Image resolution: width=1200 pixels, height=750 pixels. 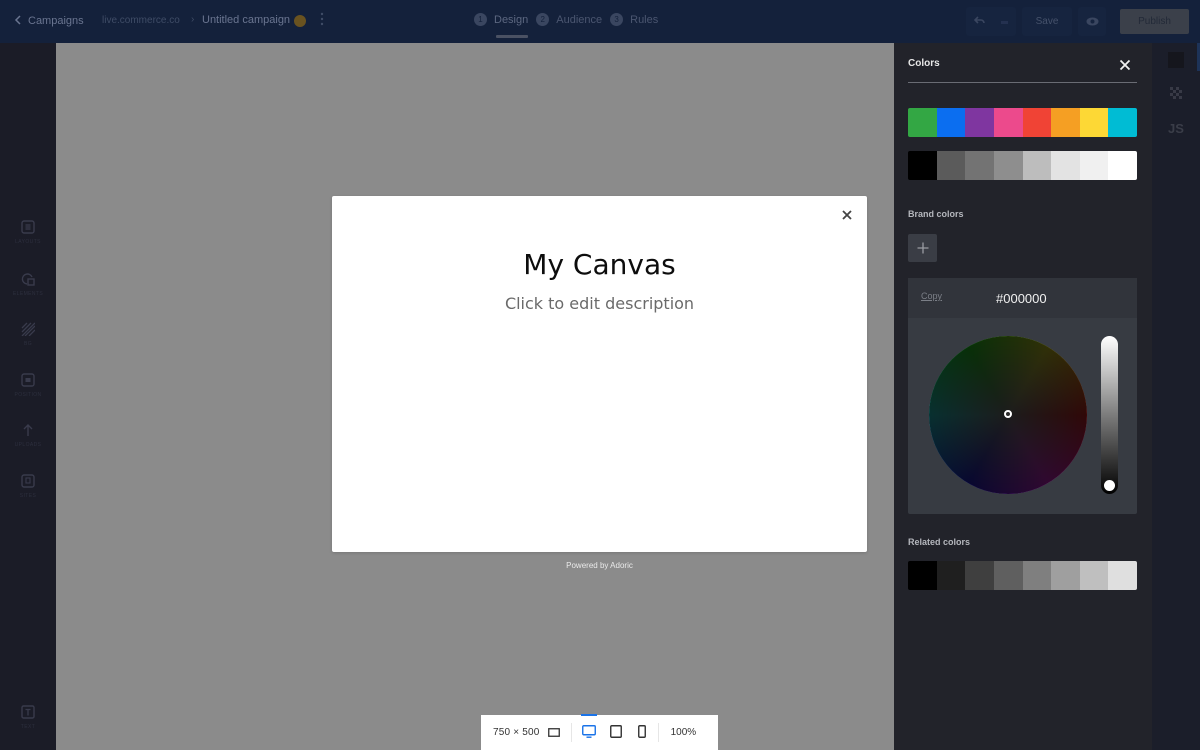 I want to click on layouts-icon, so click(x=28, y=227).